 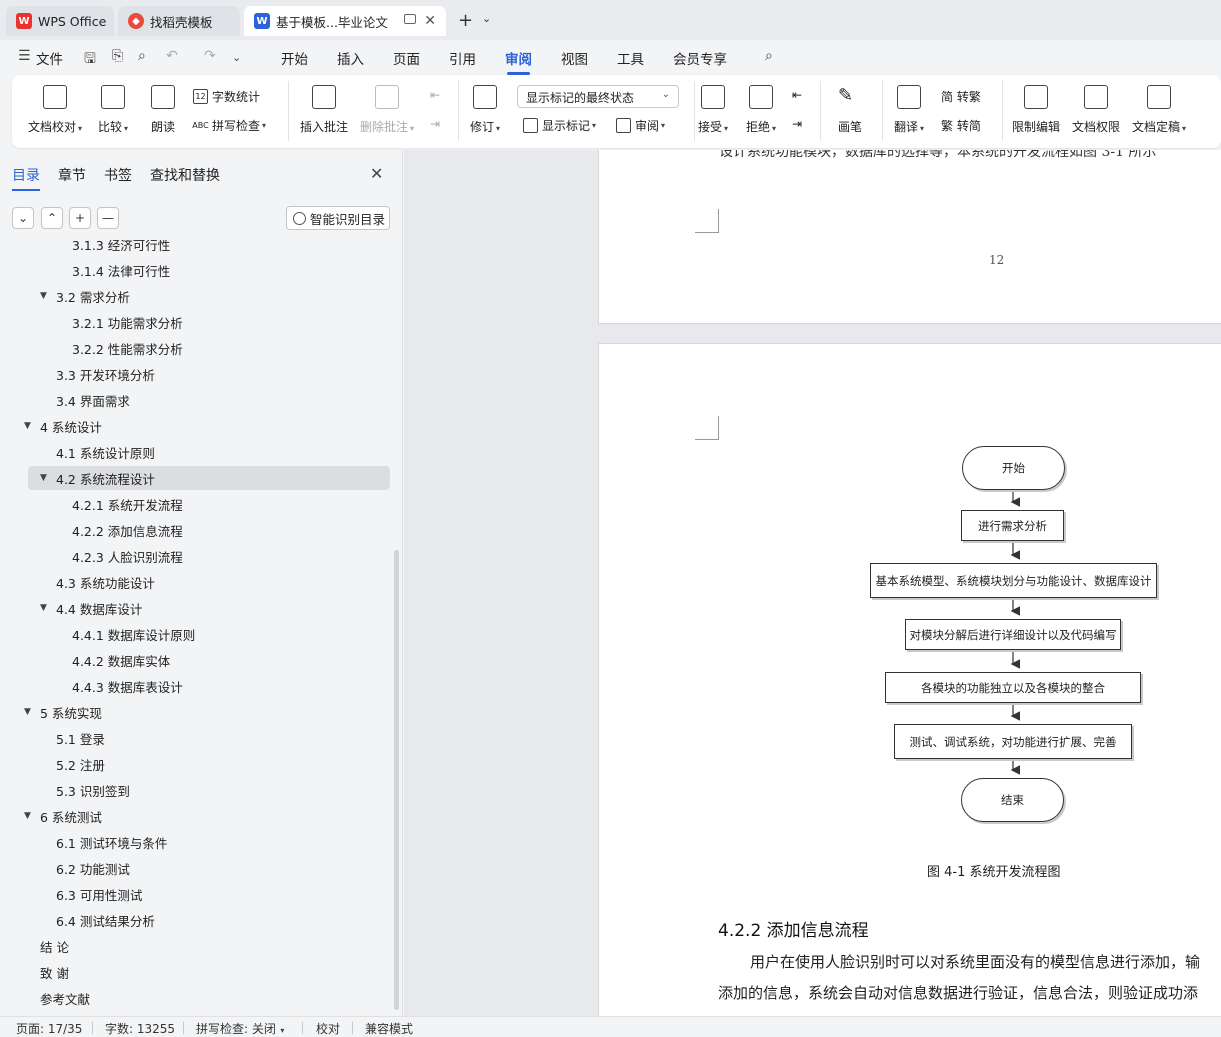 What do you see at coordinates (91, 322) in the screenshot?
I see `toc-item: 3.2.1 功能需求分析` at bounding box center [91, 322].